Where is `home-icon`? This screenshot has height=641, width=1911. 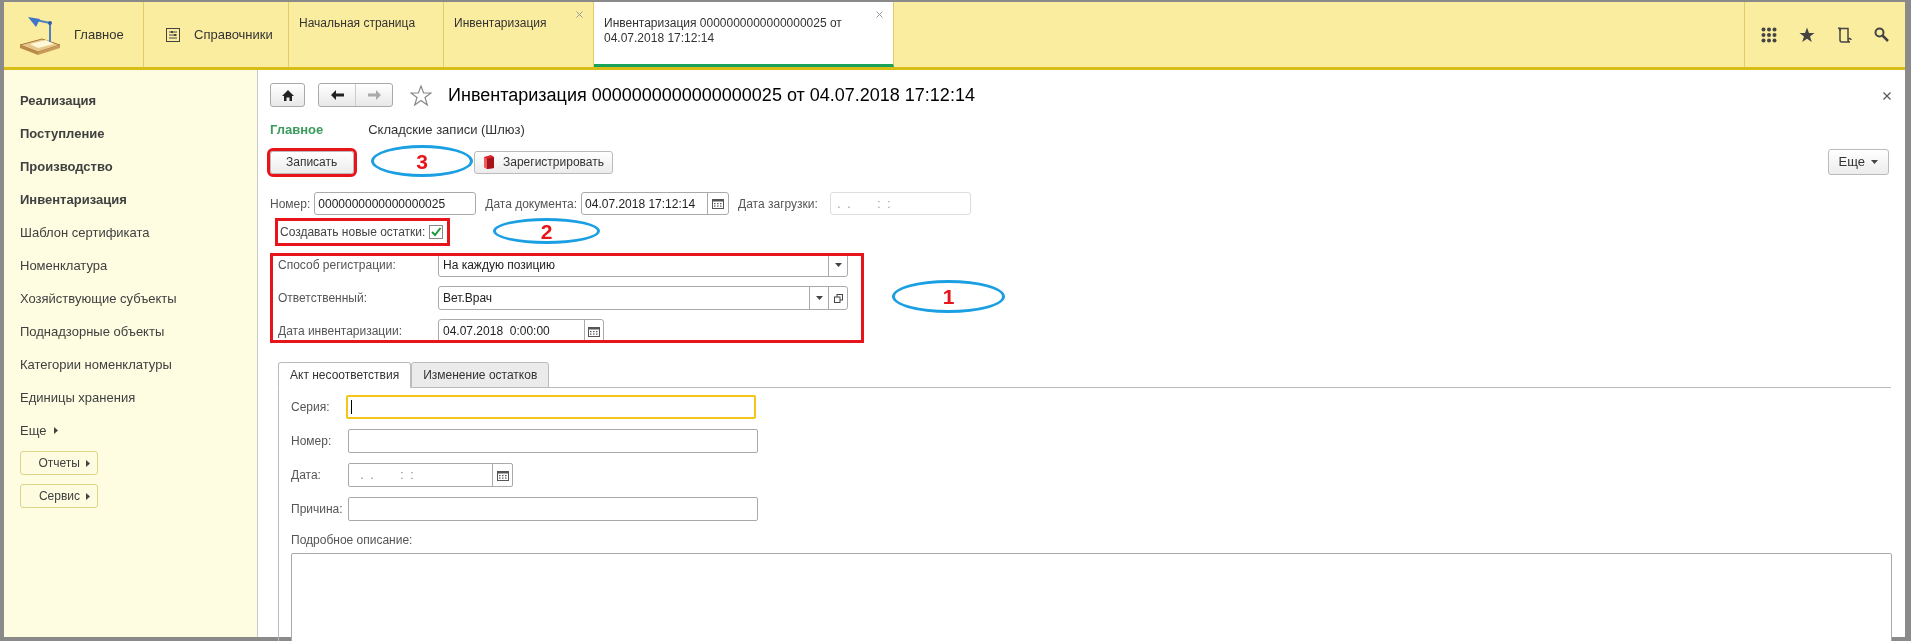
home-icon is located at coordinates (287, 95).